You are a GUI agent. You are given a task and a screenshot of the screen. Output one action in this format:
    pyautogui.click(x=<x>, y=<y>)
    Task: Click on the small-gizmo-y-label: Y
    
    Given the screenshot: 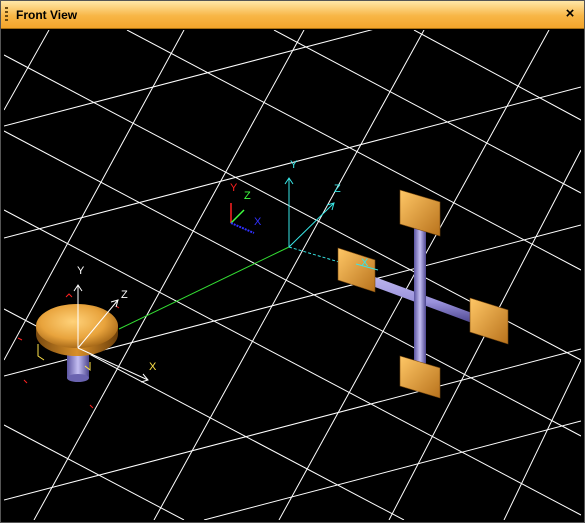 What is the action you would take?
    pyautogui.click(x=234, y=188)
    